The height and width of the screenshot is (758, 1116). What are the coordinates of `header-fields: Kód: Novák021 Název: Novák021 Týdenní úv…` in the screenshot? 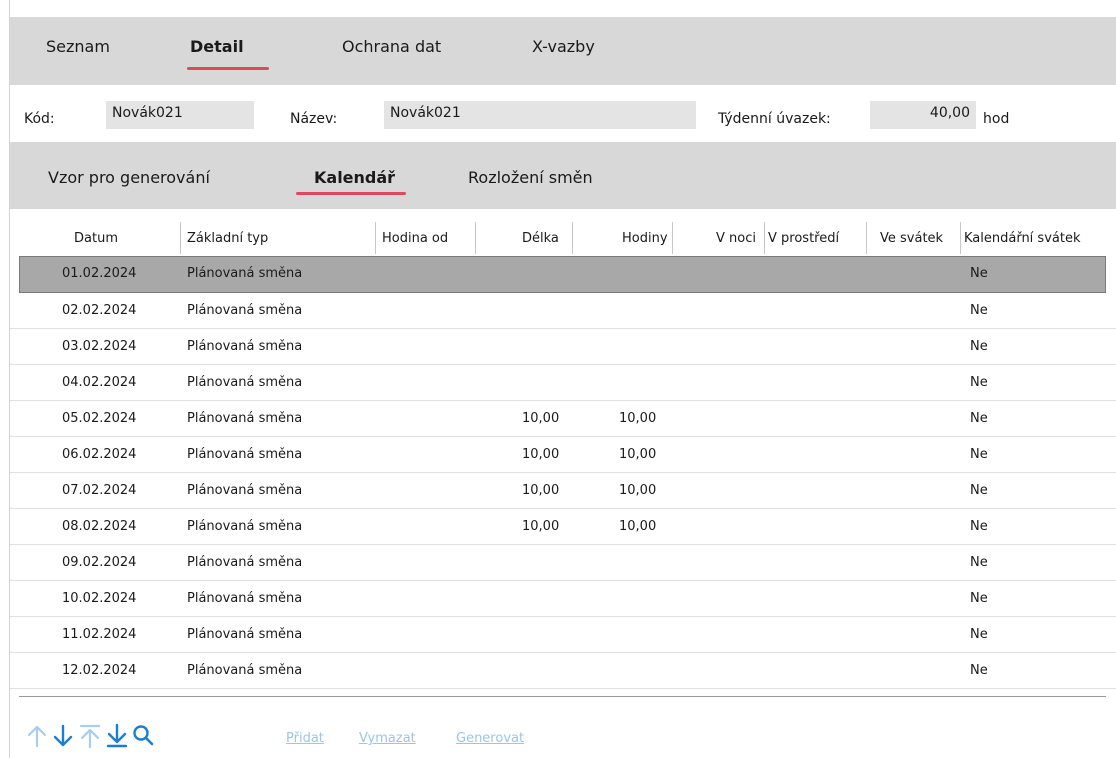 It's located at (563, 113).